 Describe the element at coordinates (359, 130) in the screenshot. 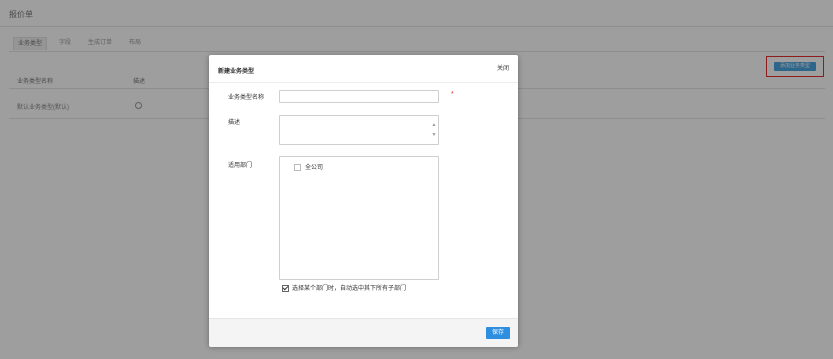

I see `description-textarea: ▲ ▼` at that location.